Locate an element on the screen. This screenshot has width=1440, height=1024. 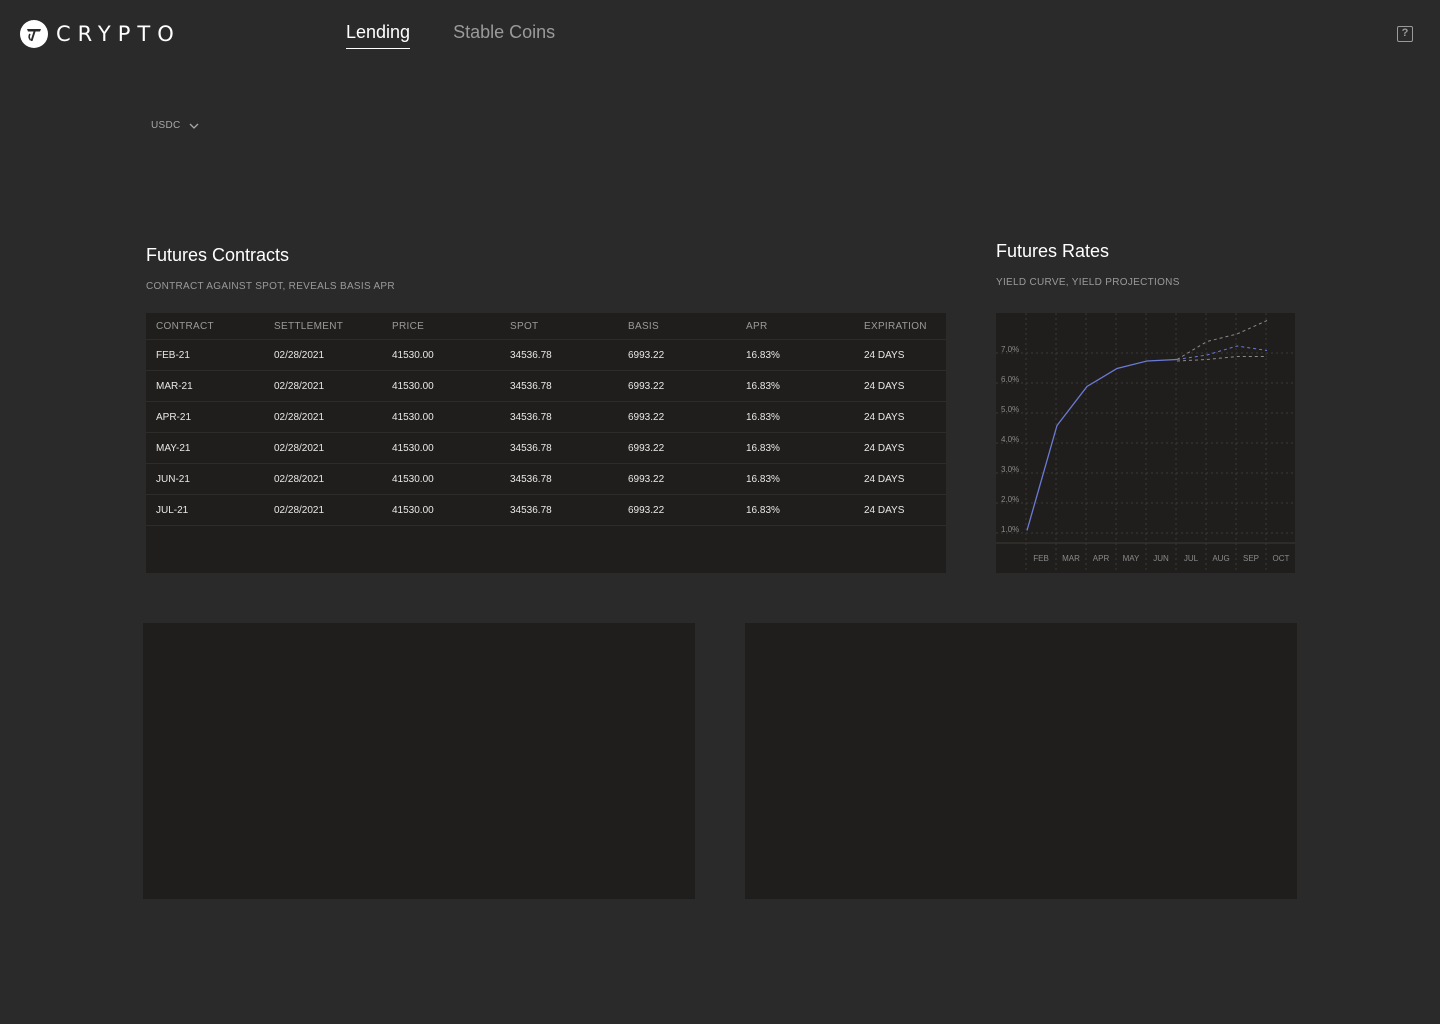
x-tick-label: MAY is located at coordinates (1131, 558).